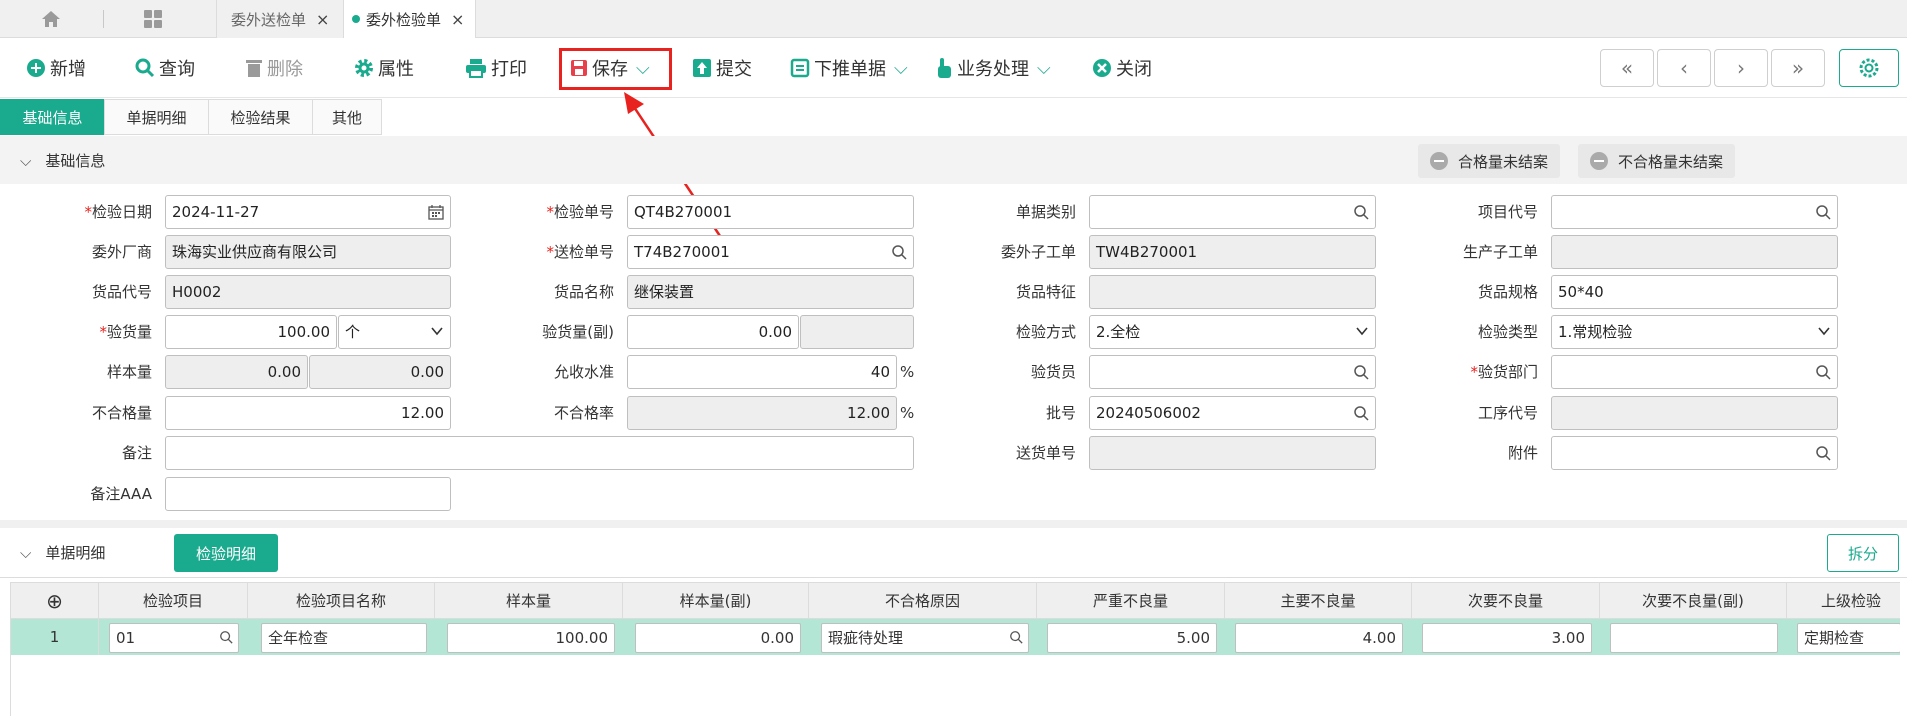 This screenshot has height=716, width=1907. What do you see at coordinates (770, 292) in the screenshot?
I see `item-name-field: 继保装置` at bounding box center [770, 292].